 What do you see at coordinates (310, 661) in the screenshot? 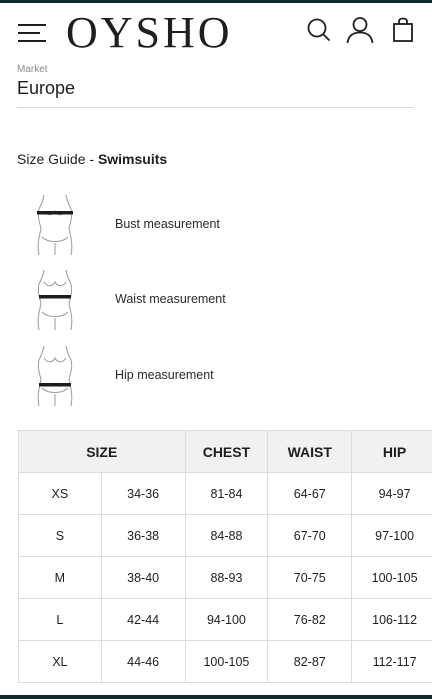
I see `waist-cell: 82-87` at bounding box center [310, 661].